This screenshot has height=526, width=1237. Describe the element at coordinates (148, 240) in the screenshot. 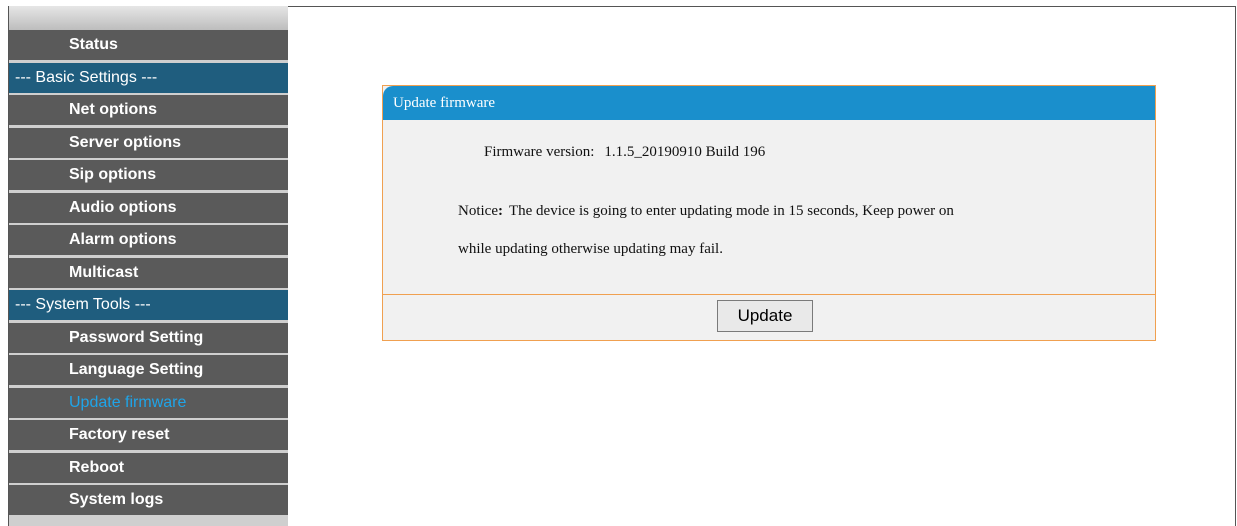

I see `sidebar-item-alarm-options: Alarm options` at that location.